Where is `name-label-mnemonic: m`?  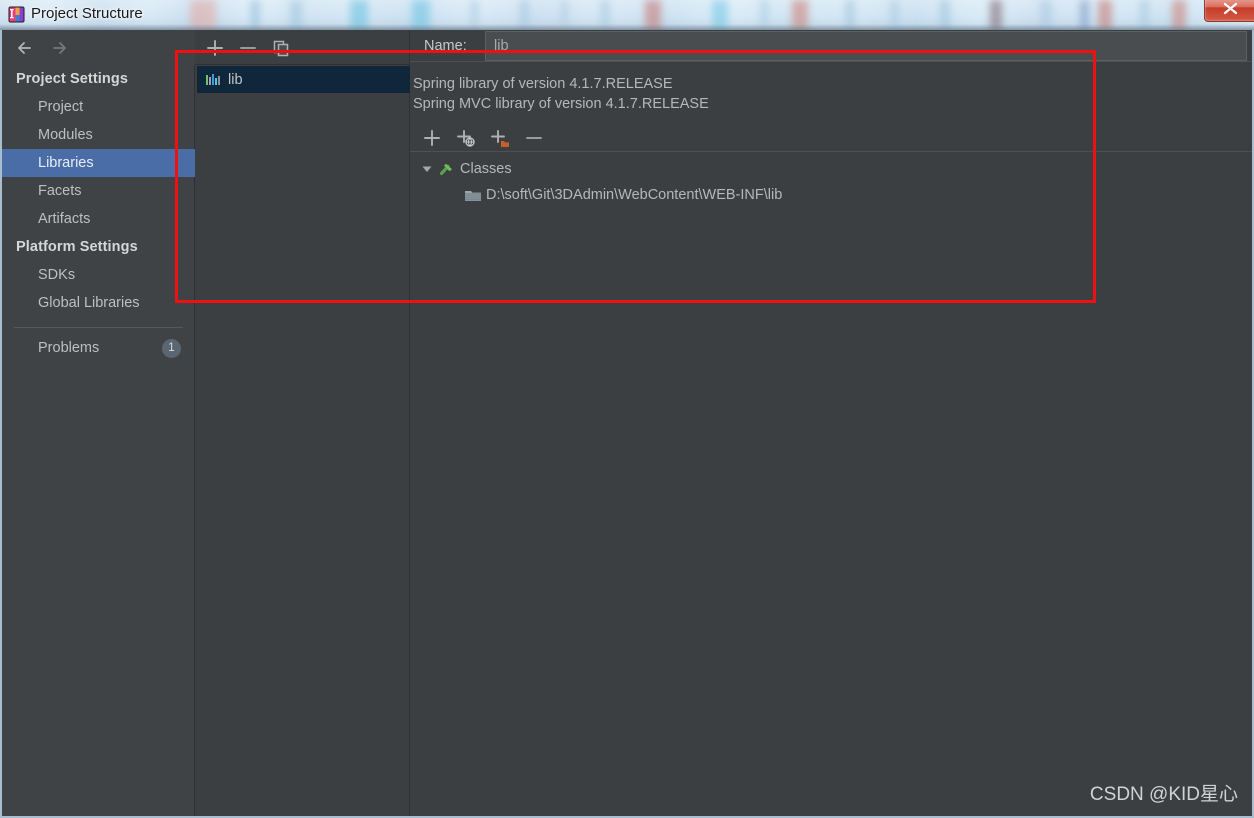 name-label-mnemonic: m is located at coordinates (448, 45).